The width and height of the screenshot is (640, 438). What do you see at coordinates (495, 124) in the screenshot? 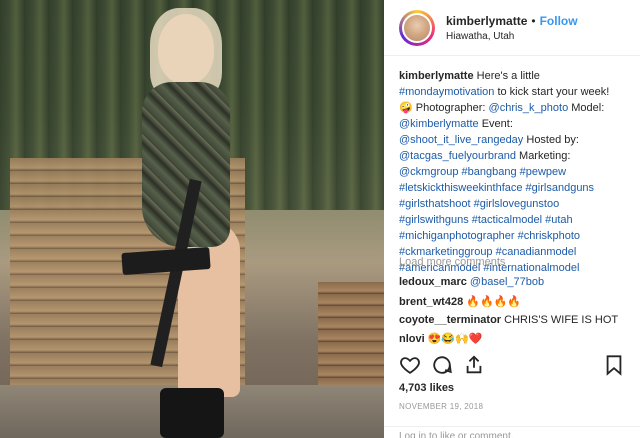
I see `caption-text: Event:` at bounding box center [495, 124].